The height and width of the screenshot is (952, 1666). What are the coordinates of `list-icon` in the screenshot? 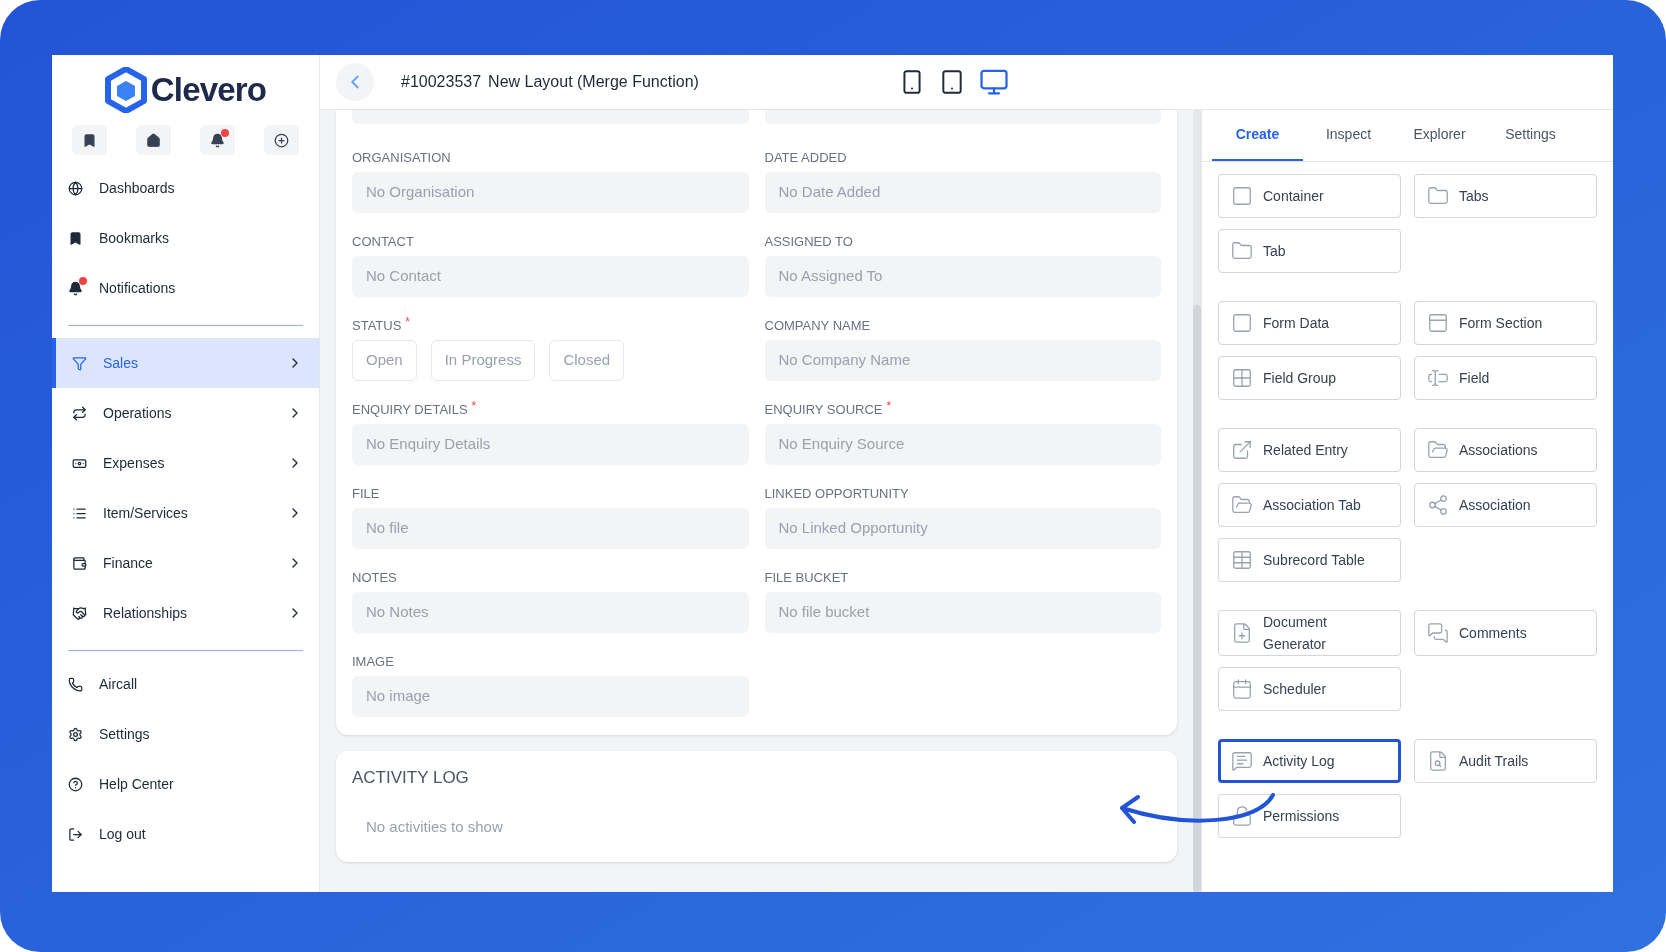 It's located at (79, 513).